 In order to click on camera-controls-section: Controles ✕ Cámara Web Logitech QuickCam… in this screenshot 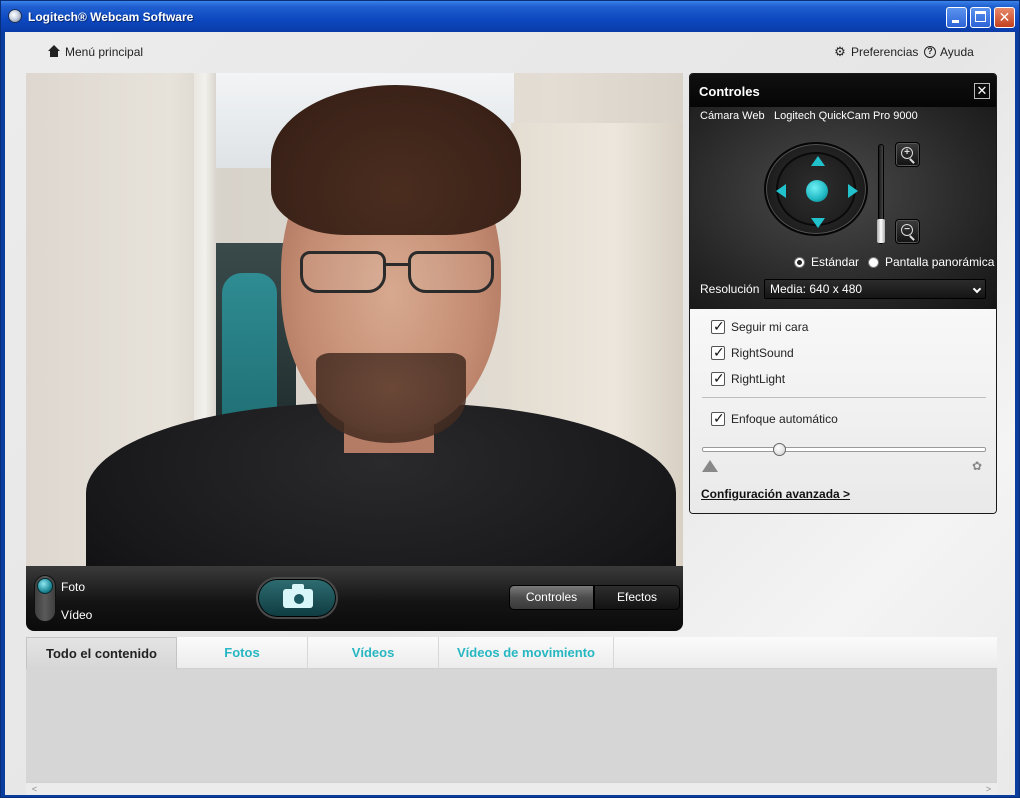, I will do `click(843, 191)`.